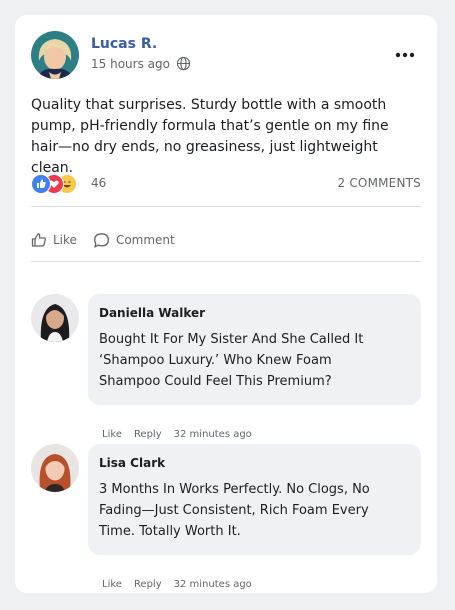 The height and width of the screenshot is (610, 455). I want to click on post-header: Lucas R. 15 hours ago, so click(226, 55).